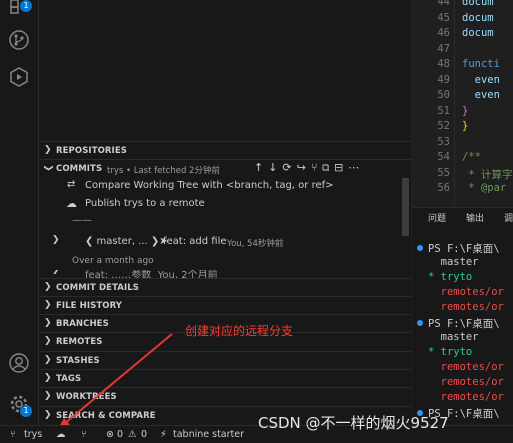 This screenshot has height=443, width=513. I want to click on error-icon: ⊗, so click(110, 434).